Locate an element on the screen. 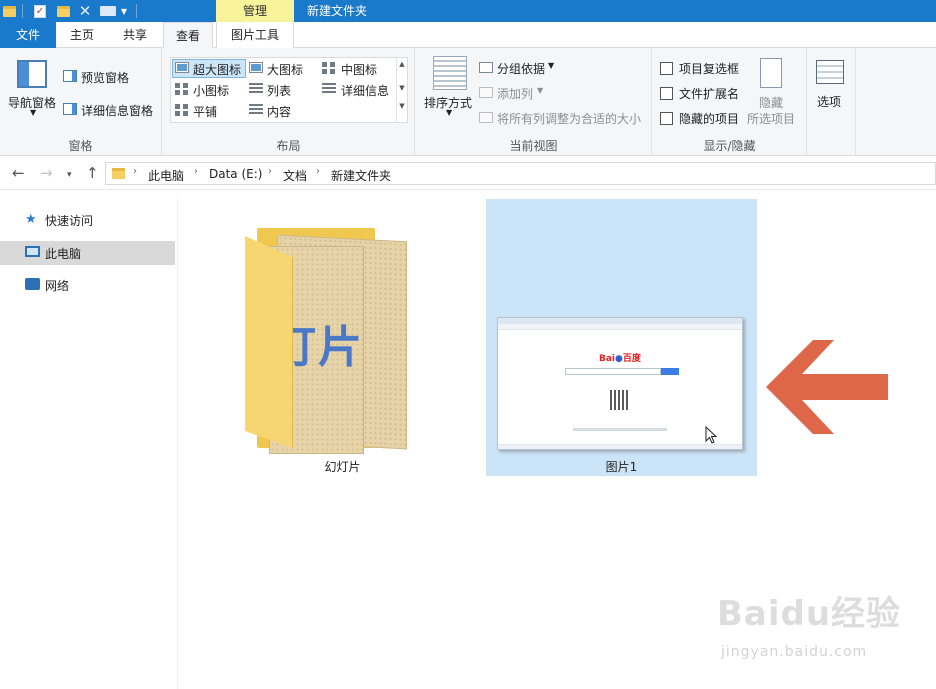  thumbnail-qr-code is located at coordinates (620, 400).